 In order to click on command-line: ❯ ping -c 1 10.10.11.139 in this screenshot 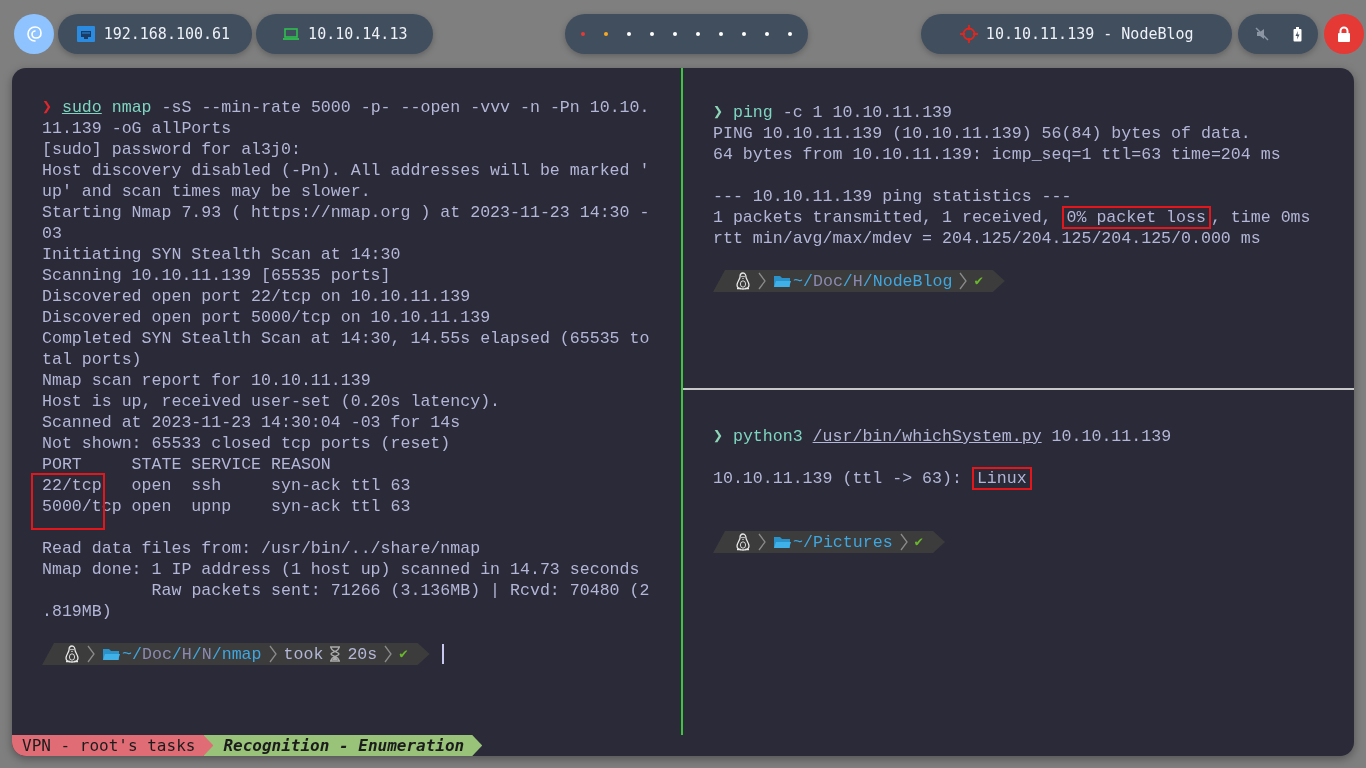, I will do `click(833, 112)`.